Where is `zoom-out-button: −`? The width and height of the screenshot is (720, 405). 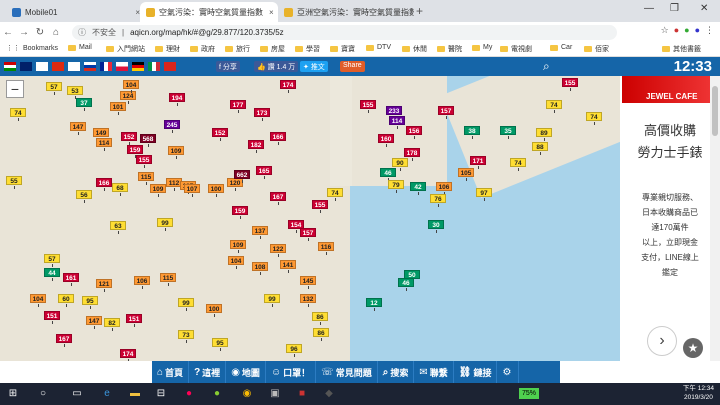
zoom-out-button: − is located at coordinates (15, 89).